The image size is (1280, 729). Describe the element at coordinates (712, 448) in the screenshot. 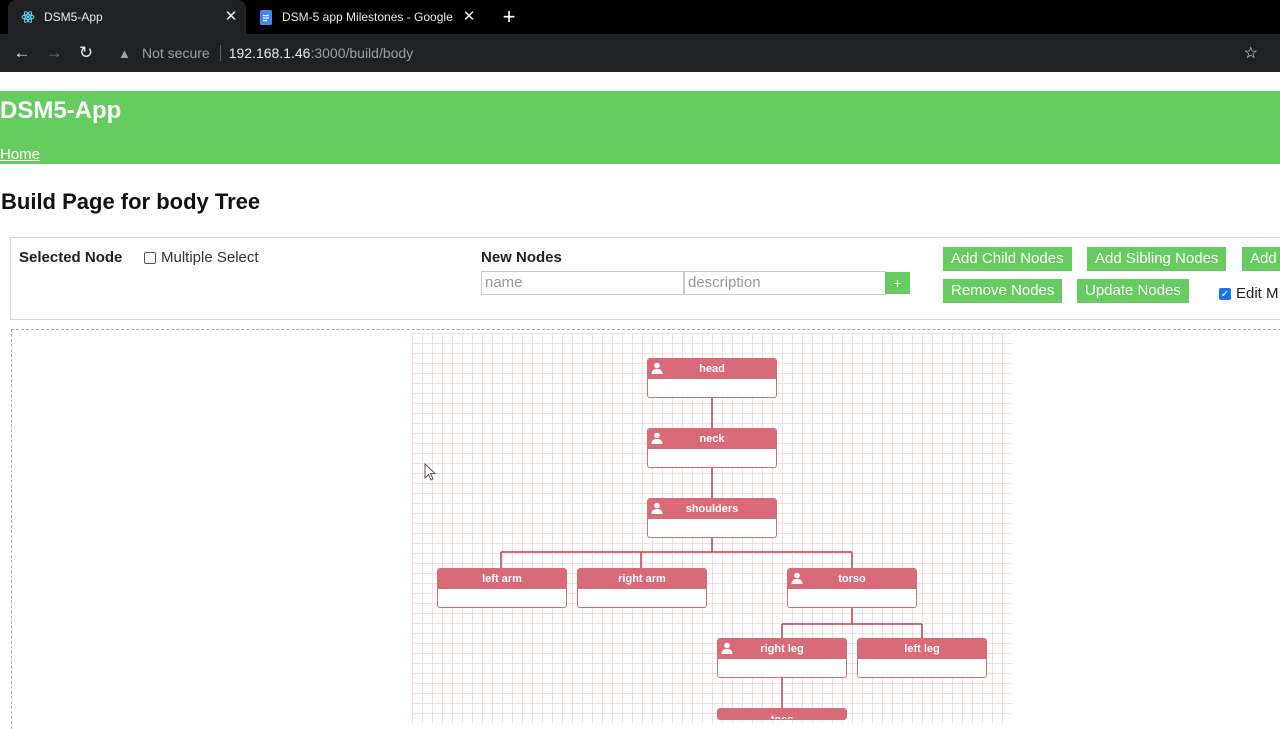

I see `tree-node: neck` at that location.